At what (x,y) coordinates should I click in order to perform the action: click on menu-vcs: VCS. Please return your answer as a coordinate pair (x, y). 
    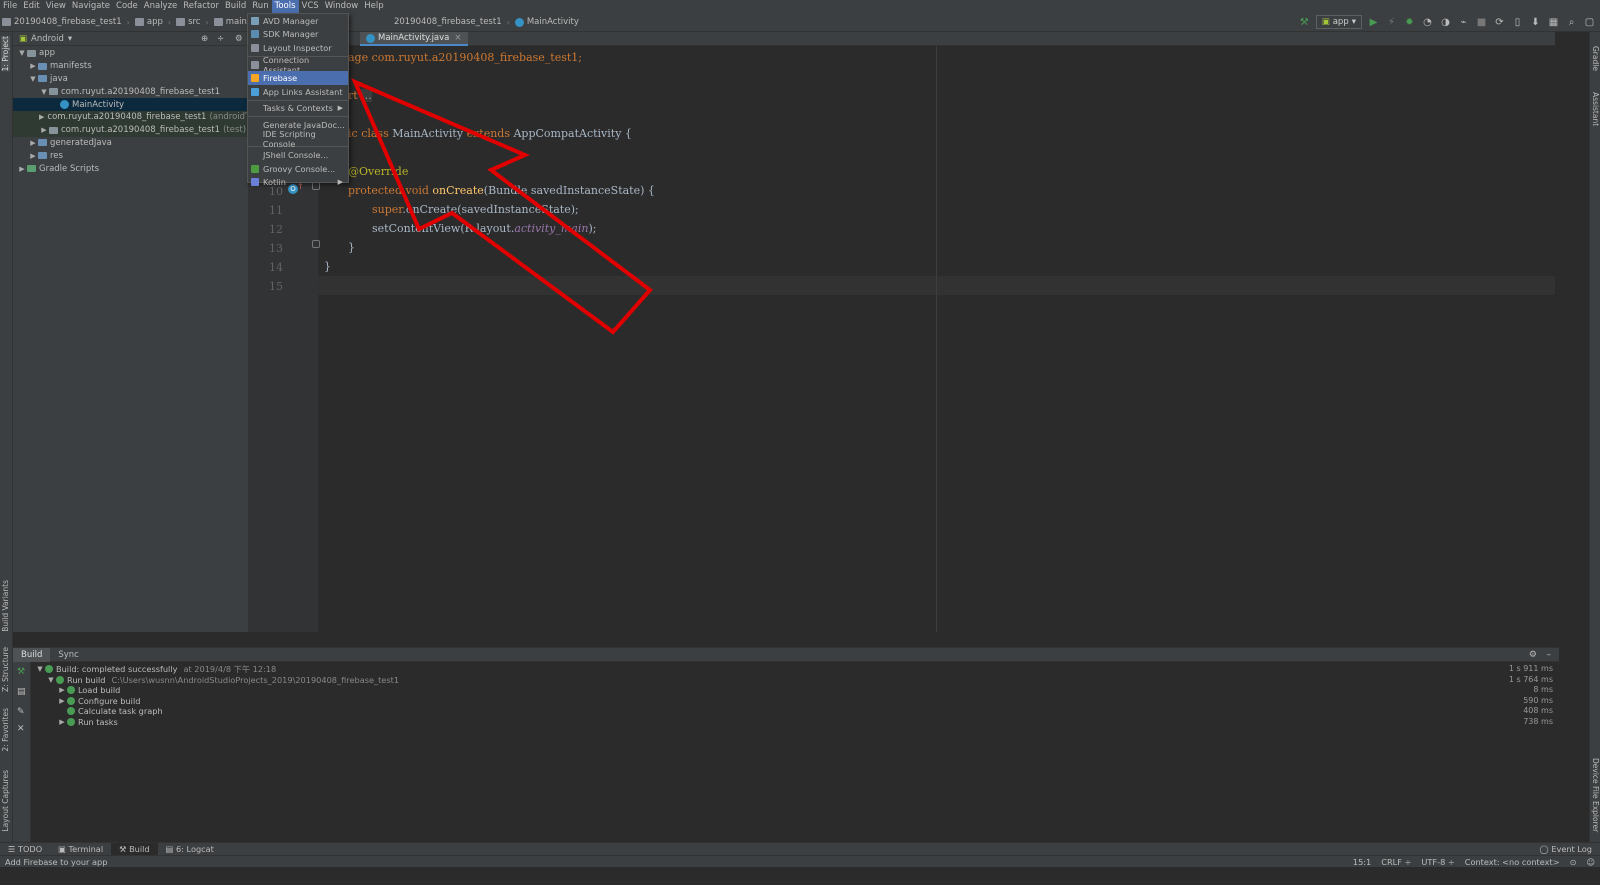
    Looking at the image, I should click on (310, 6).